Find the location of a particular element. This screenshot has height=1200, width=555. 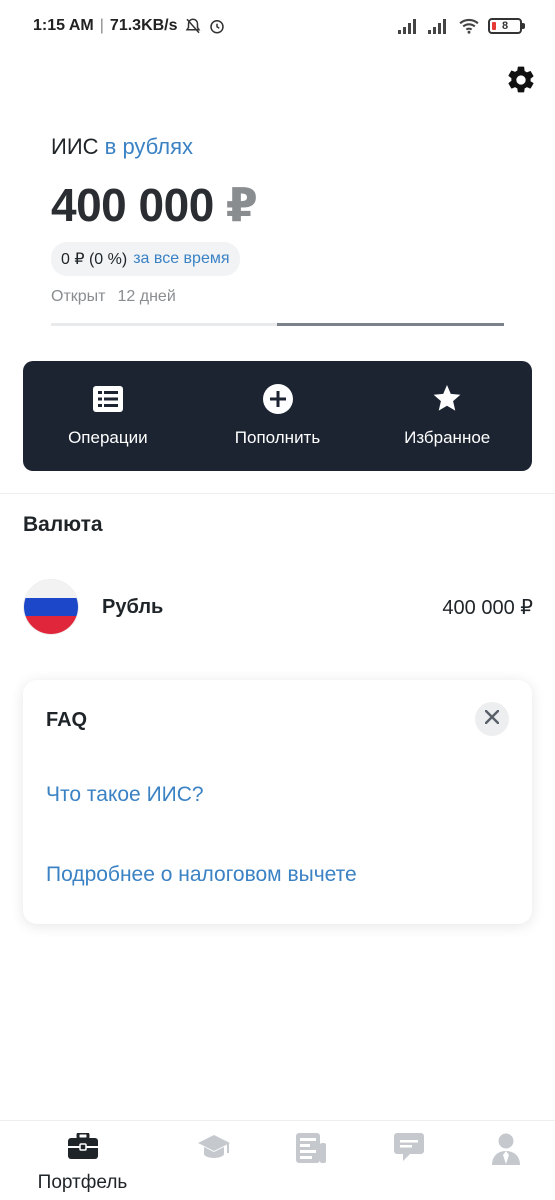

settings-button is located at coordinates (521, 82).